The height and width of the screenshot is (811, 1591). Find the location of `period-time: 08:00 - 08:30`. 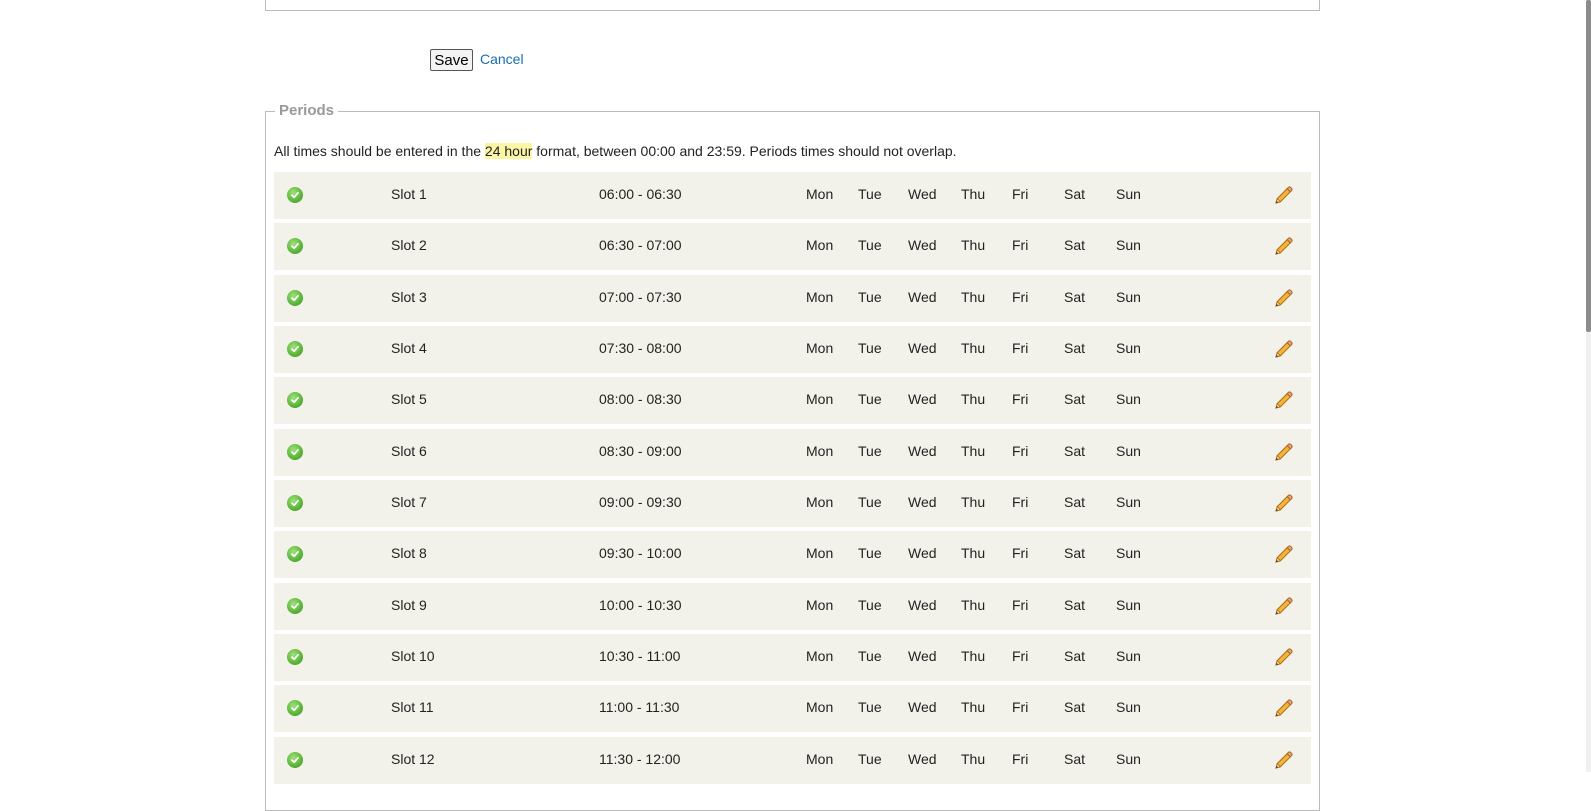

period-time: 08:00 - 08:30 is located at coordinates (640, 399).